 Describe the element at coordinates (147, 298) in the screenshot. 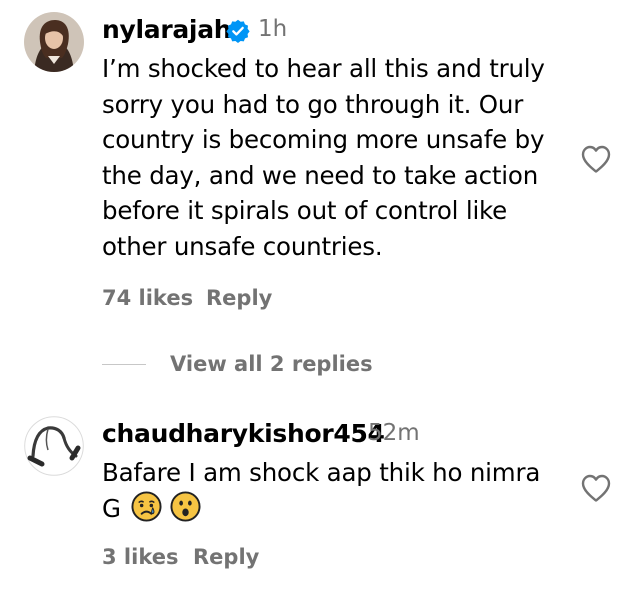

I see `like-count: 74 likes` at that location.